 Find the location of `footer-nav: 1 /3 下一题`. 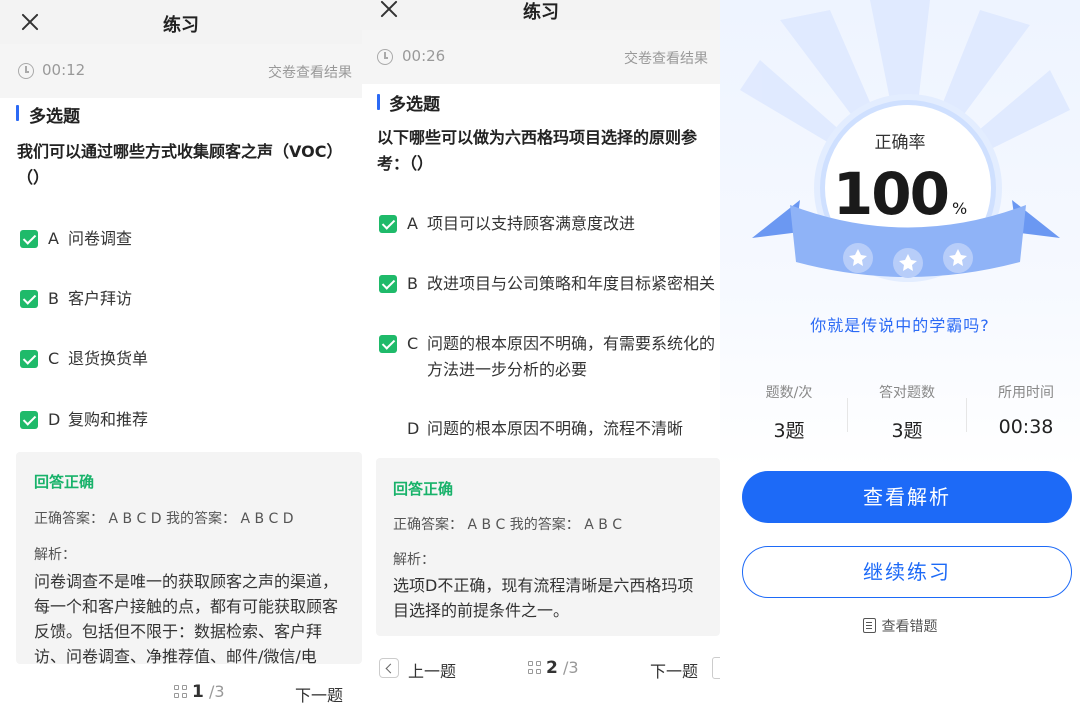

footer-nav: 1 /3 下一题 is located at coordinates (181, 692).